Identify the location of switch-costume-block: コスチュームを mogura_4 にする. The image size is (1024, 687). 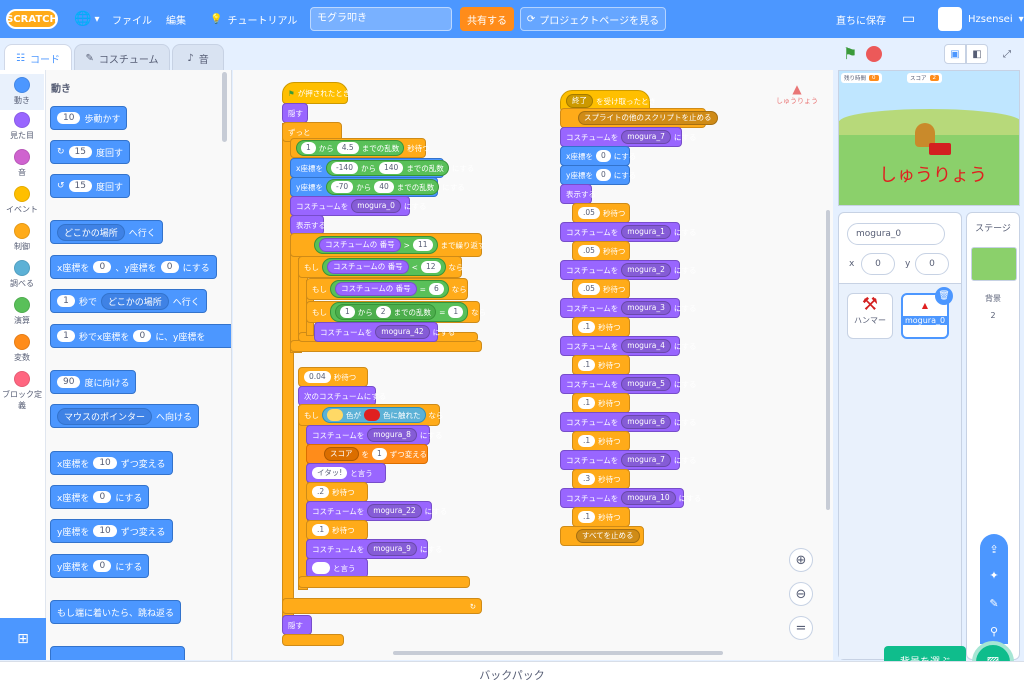
(628, 346).